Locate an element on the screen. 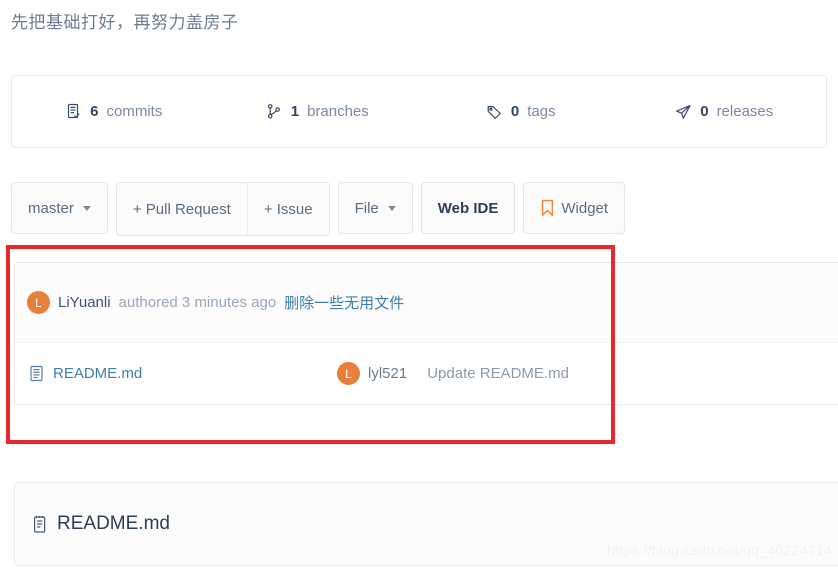 The height and width of the screenshot is (571, 838). table-row: README.md L lyl521 Update README.md is located at coordinates (426, 373).